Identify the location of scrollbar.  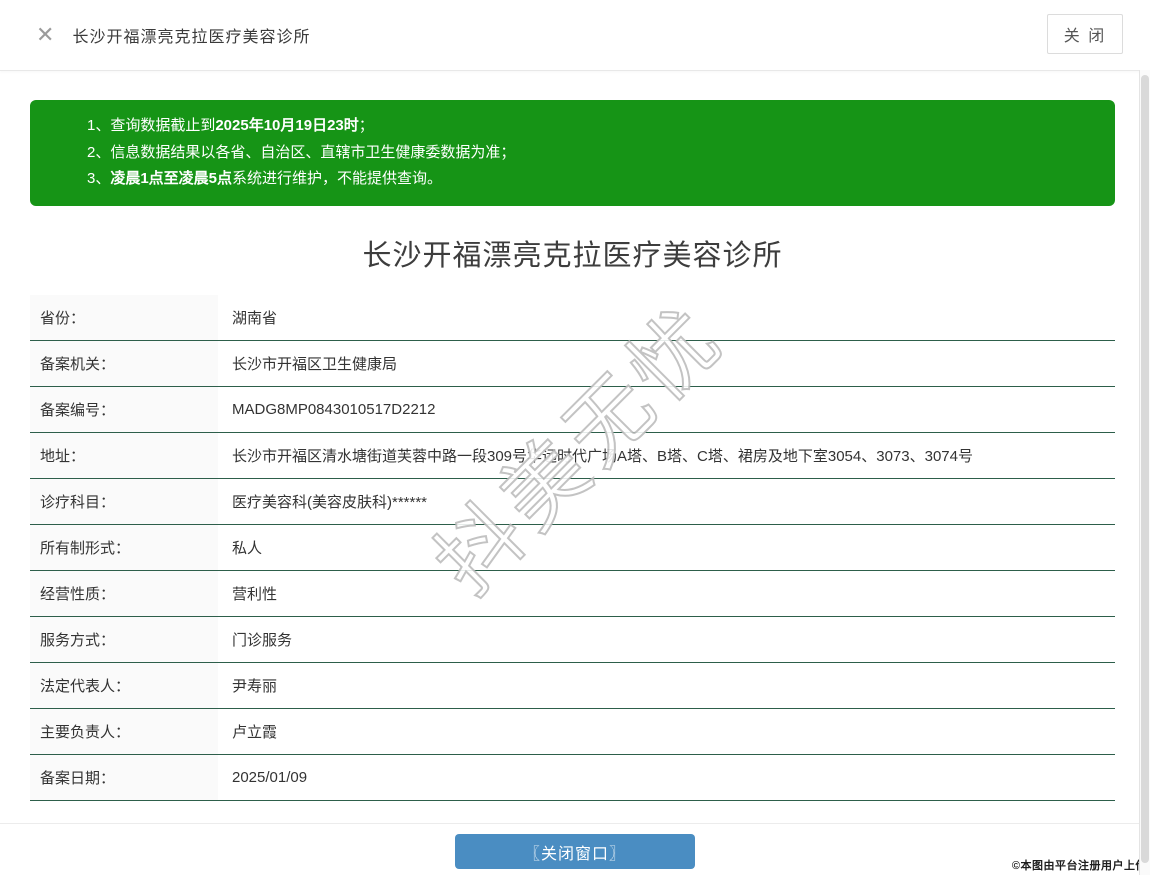
(1144, 472).